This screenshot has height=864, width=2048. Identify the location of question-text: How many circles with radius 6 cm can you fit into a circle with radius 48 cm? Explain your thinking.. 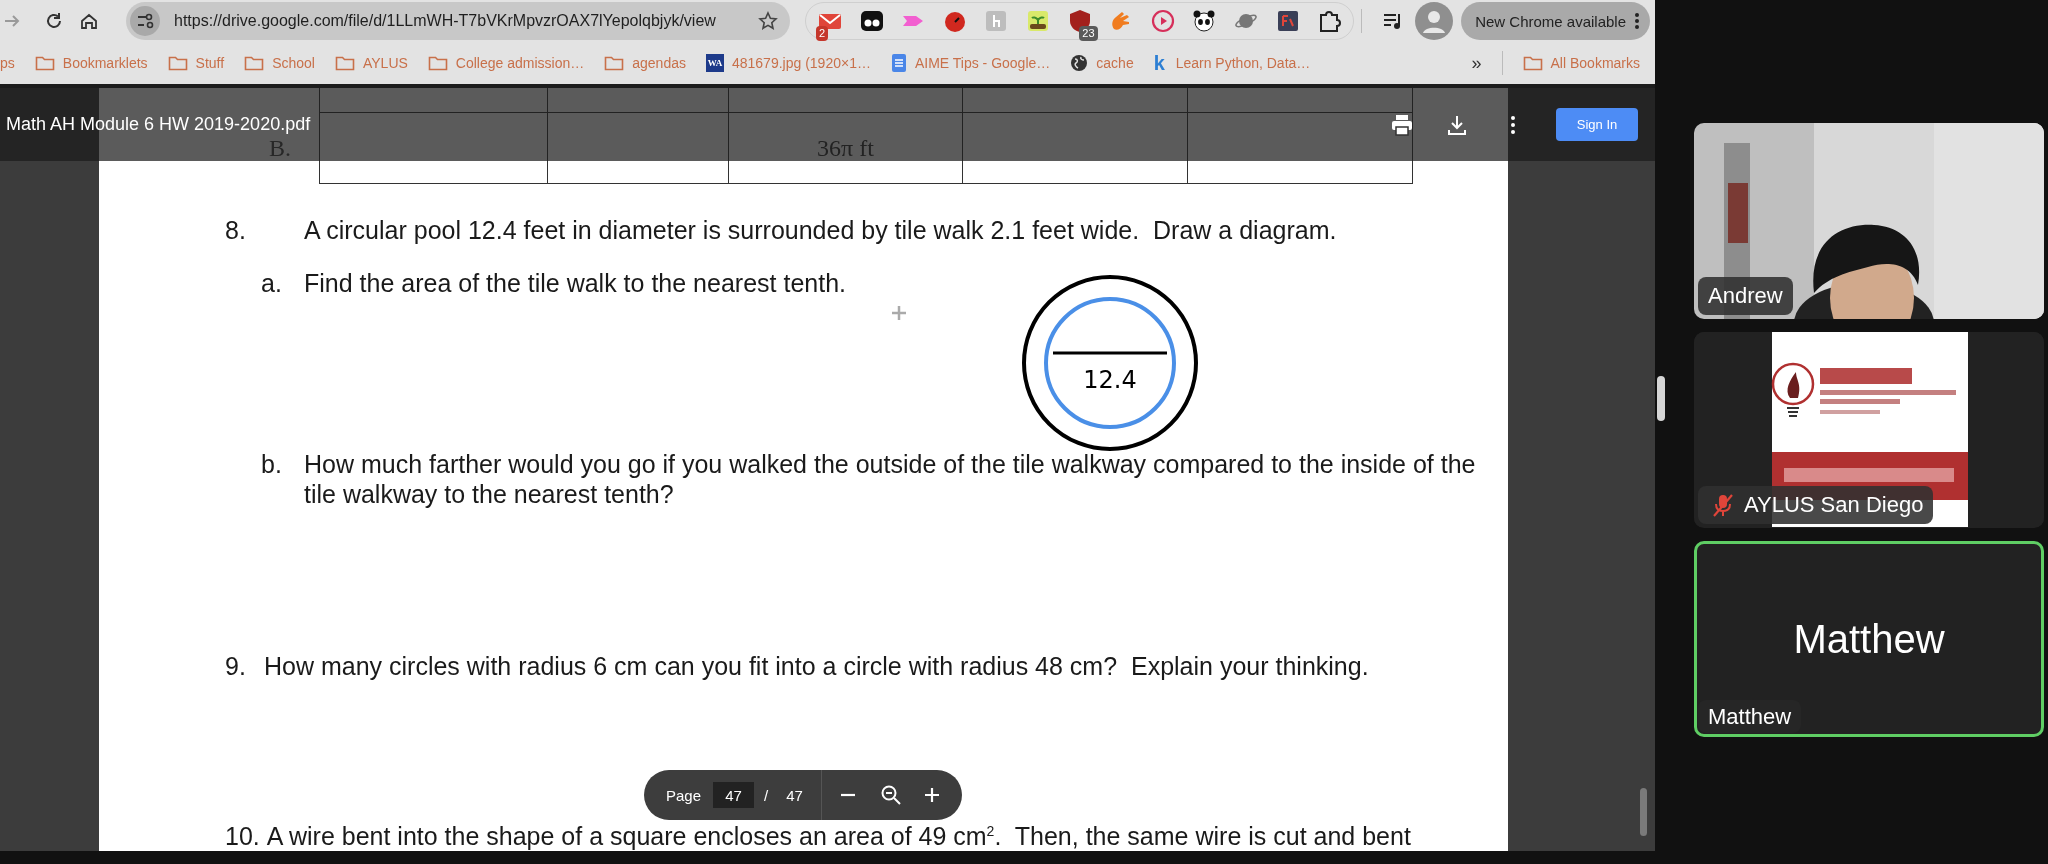
(816, 666).